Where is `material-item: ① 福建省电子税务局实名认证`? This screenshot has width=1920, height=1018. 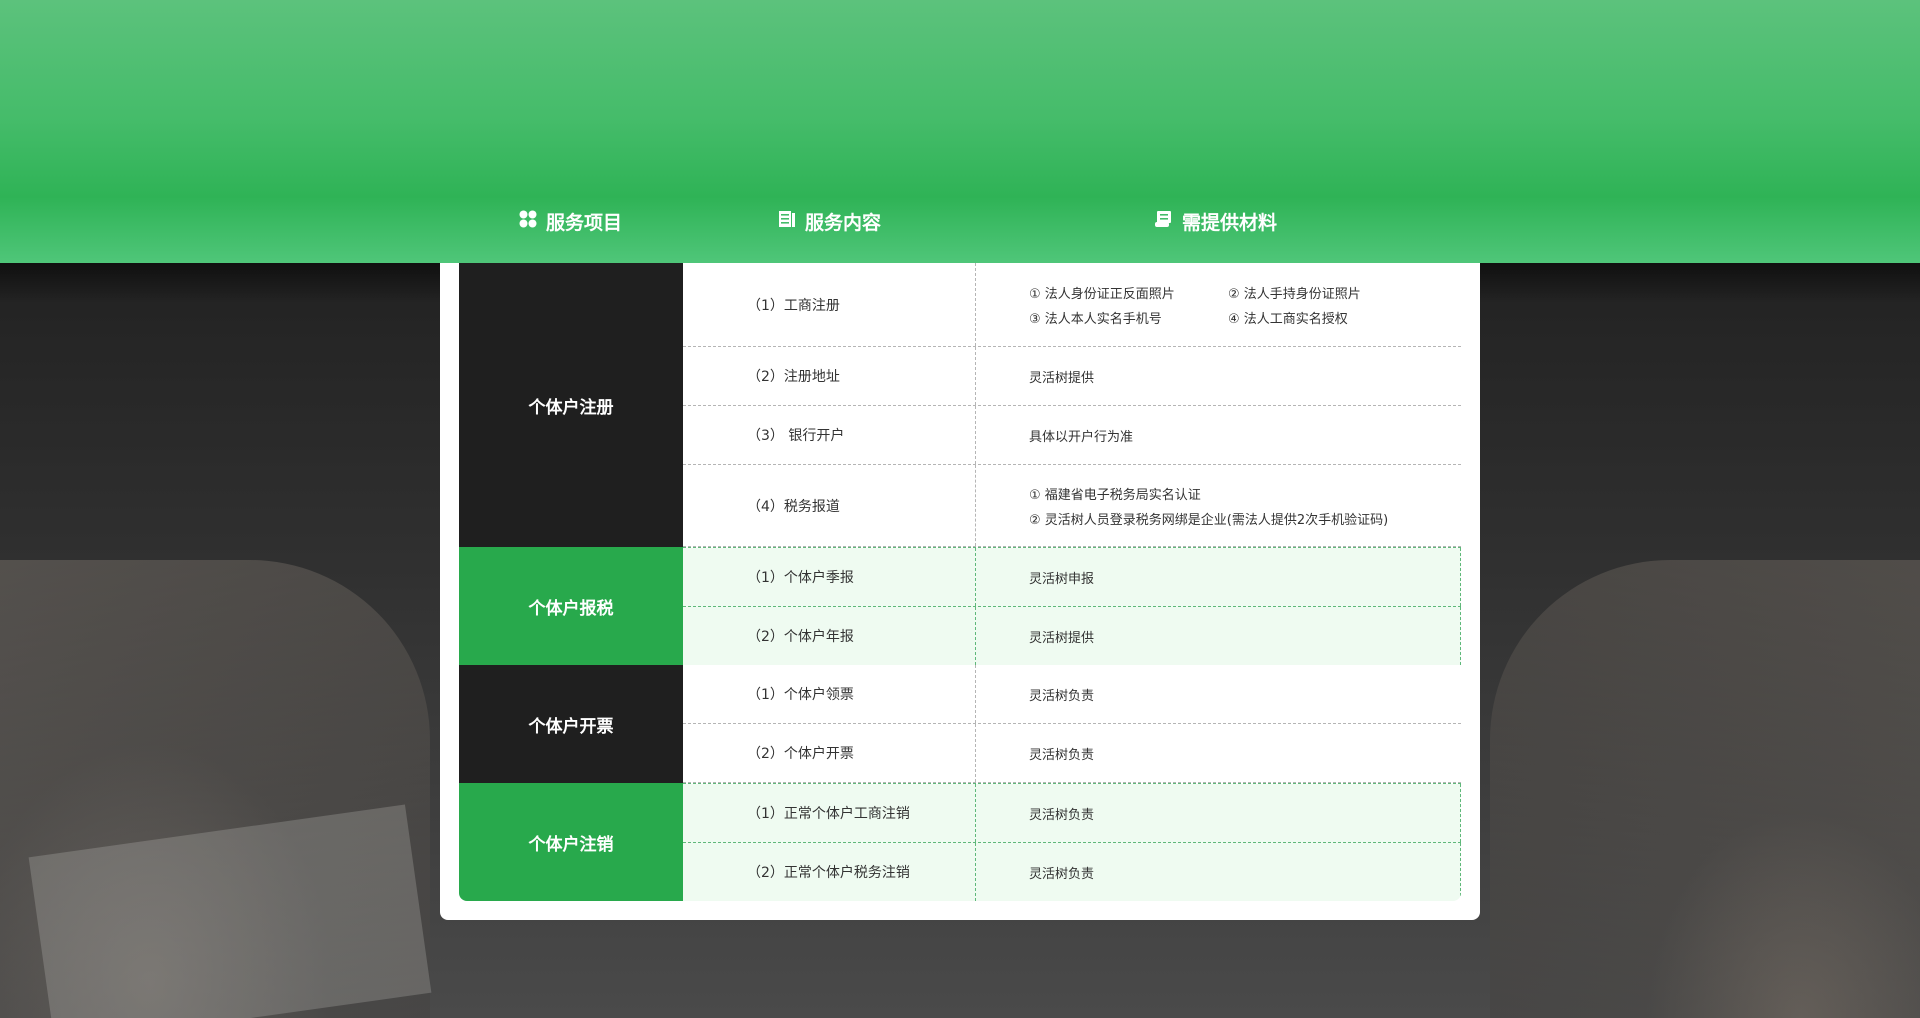 material-item: ① 福建省电子税务局实名认证 is located at coordinates (1115, 495).